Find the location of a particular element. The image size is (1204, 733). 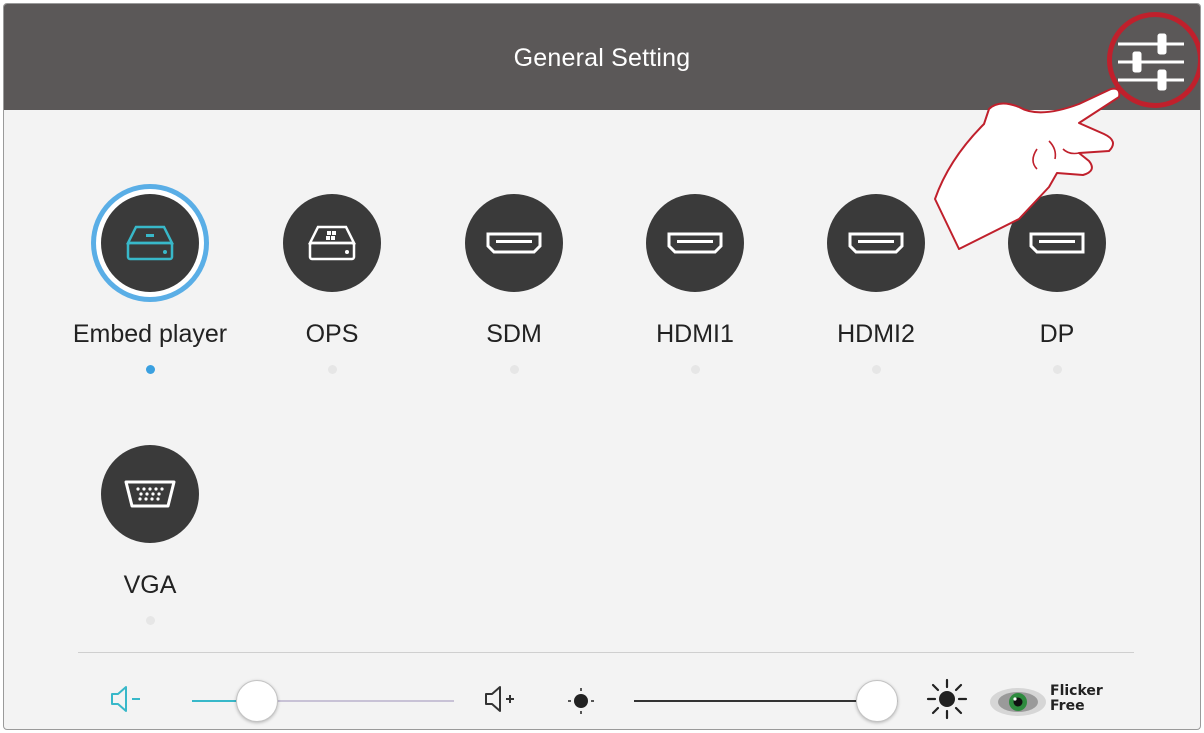

source-vga: VGA is located at coordinates (150, 535).